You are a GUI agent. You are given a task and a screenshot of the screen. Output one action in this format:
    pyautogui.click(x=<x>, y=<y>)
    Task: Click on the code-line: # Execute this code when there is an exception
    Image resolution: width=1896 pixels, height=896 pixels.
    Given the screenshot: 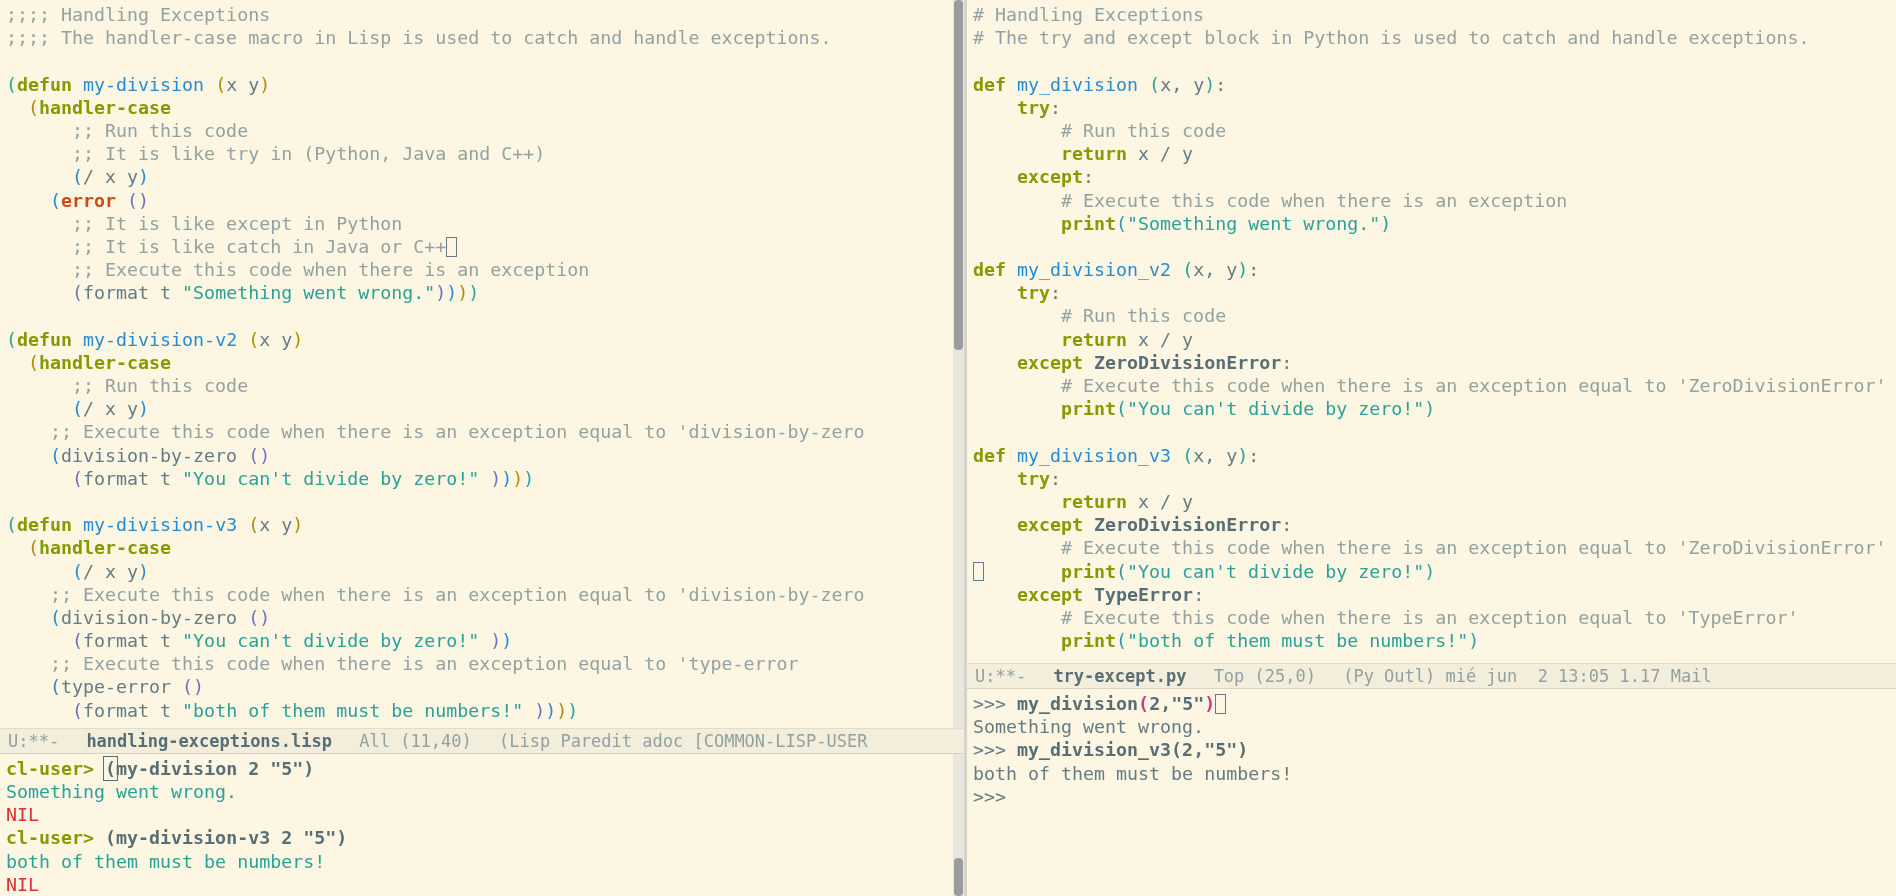 What is the action you would take?
    pyautogui.click(x=1314, y=200)
    